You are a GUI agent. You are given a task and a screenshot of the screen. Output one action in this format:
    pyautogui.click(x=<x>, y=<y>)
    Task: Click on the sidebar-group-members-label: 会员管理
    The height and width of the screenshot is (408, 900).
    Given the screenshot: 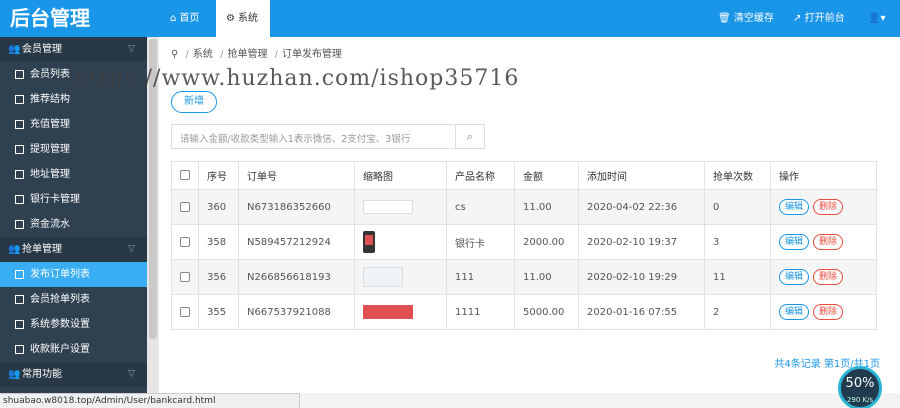 What is the action you would take?
    pyautogui.click(x=42, y=49)
    